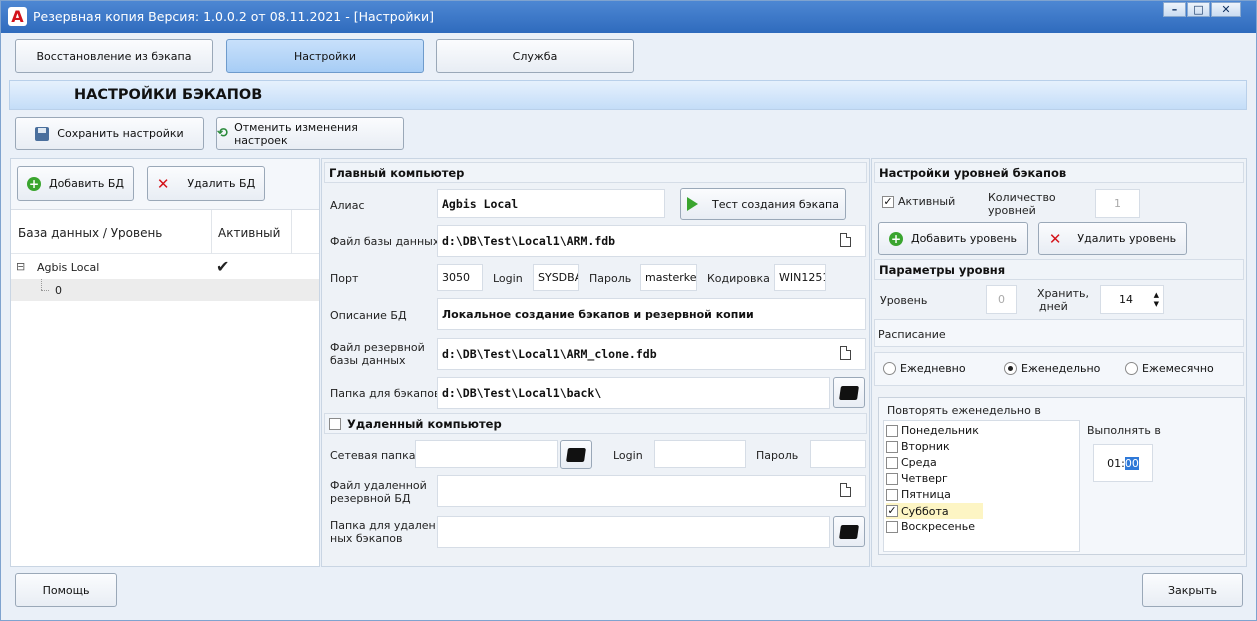 This screenshot has height=621, width=1257. I want to click on remote-login-input, so click(700, 454).